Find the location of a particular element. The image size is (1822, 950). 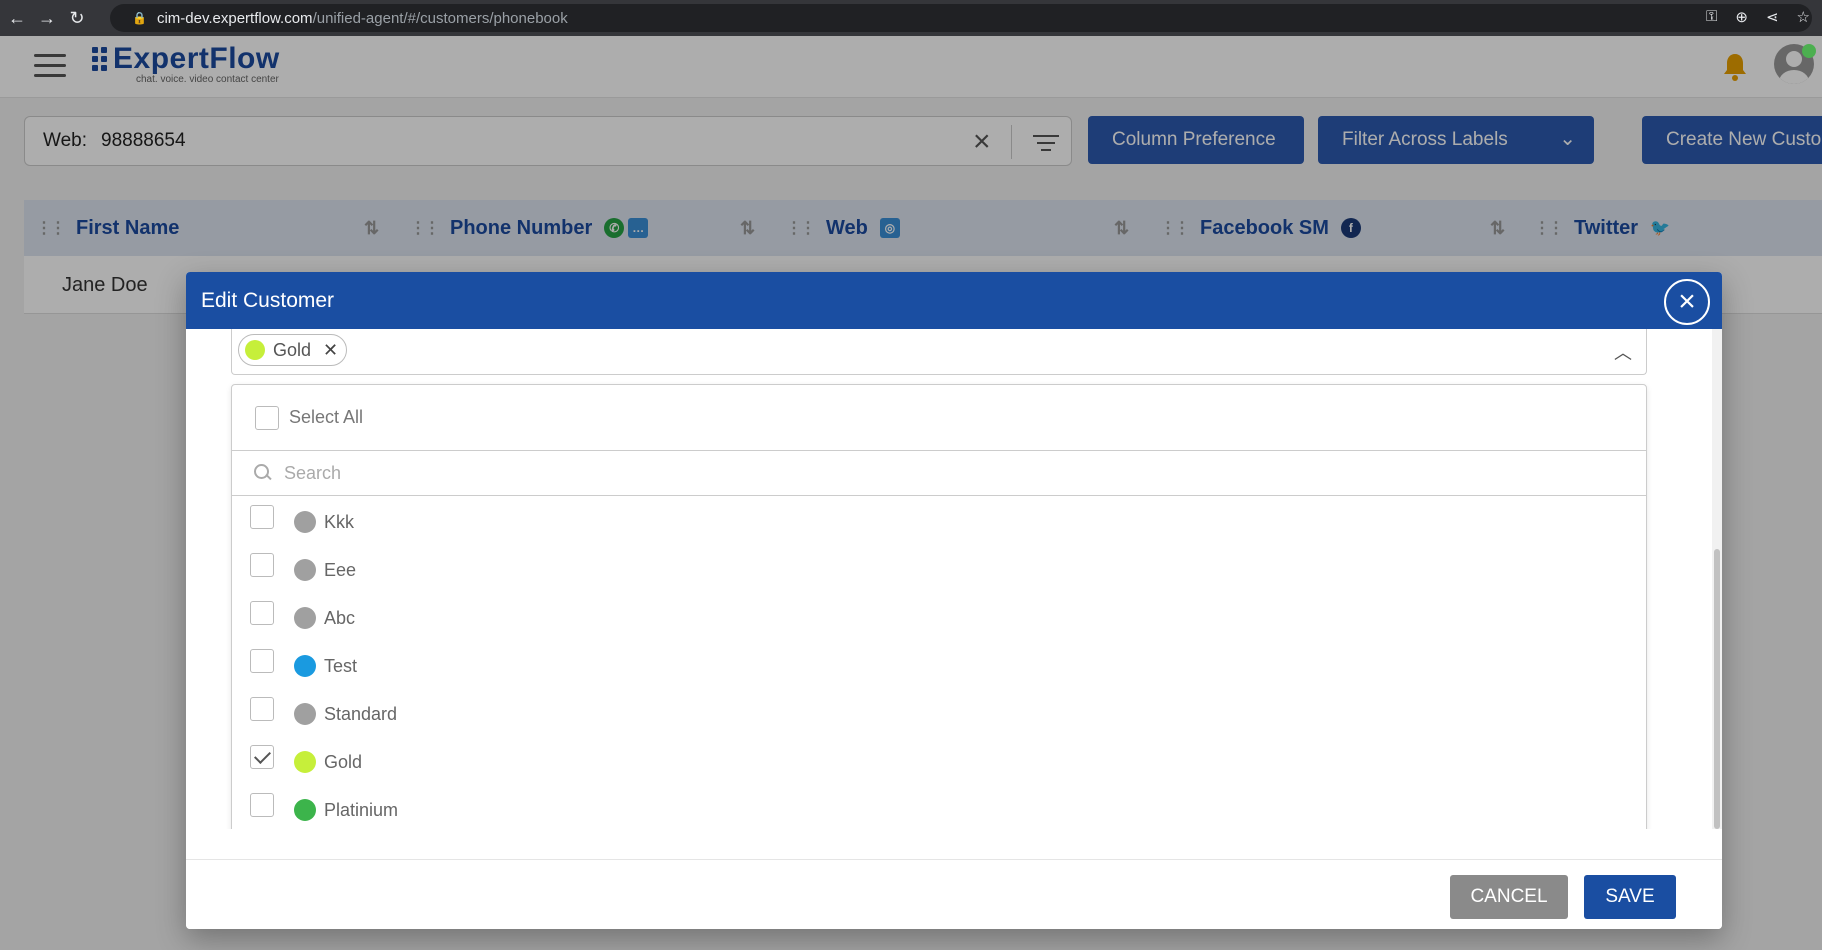

label-option: Gold is located at coordinates (939, 762).